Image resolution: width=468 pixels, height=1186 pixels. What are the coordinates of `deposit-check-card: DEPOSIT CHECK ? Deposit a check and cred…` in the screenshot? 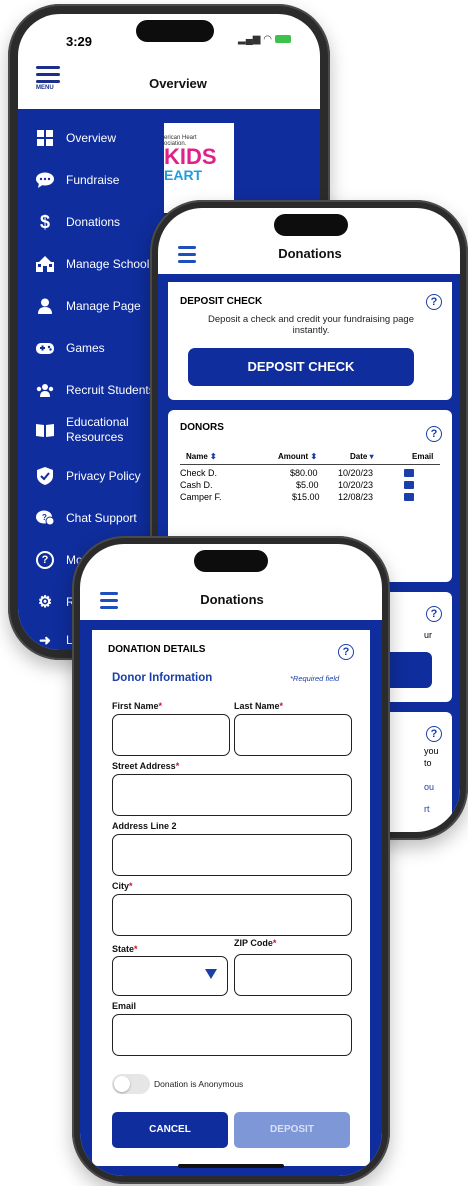 It's located at (310, 341).